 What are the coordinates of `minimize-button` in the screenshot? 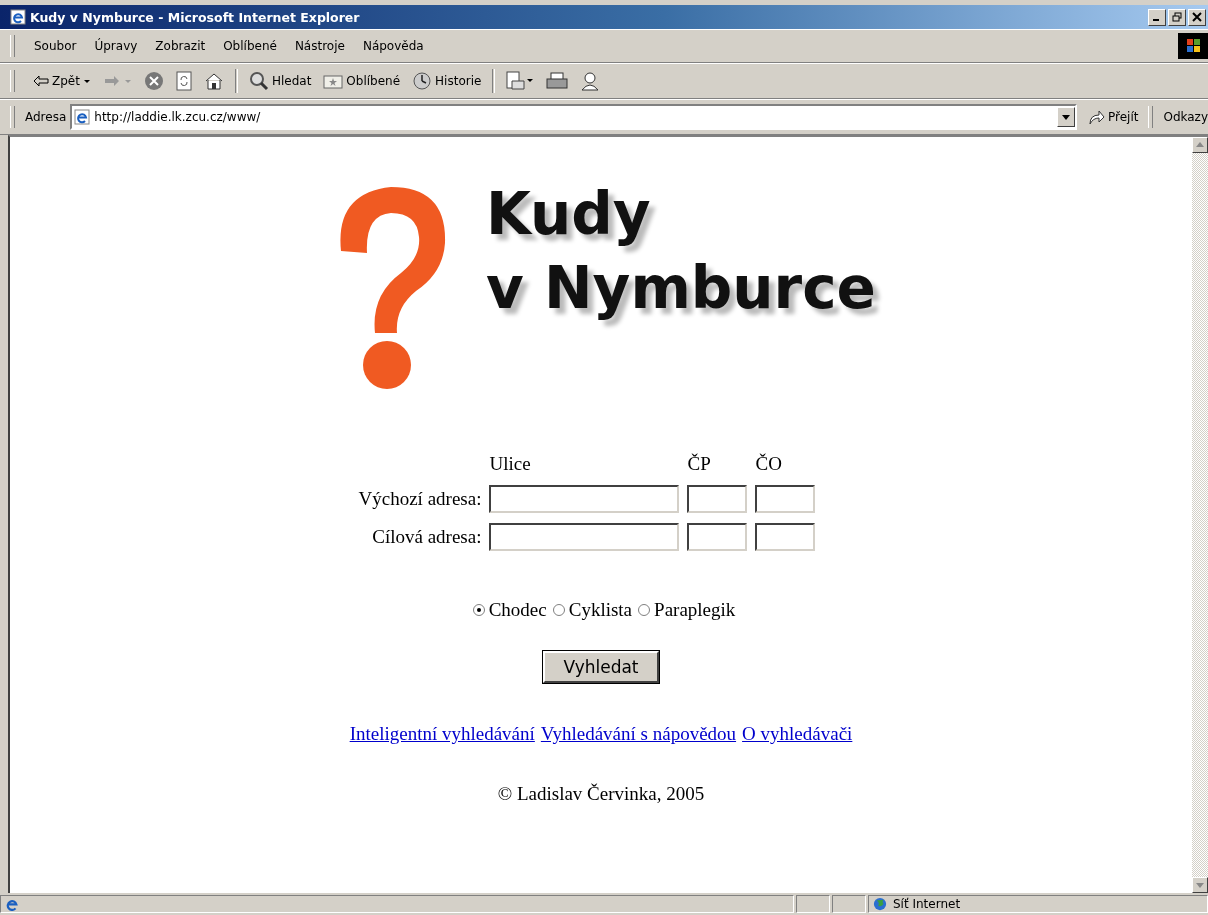 It's located at (1157, 17).